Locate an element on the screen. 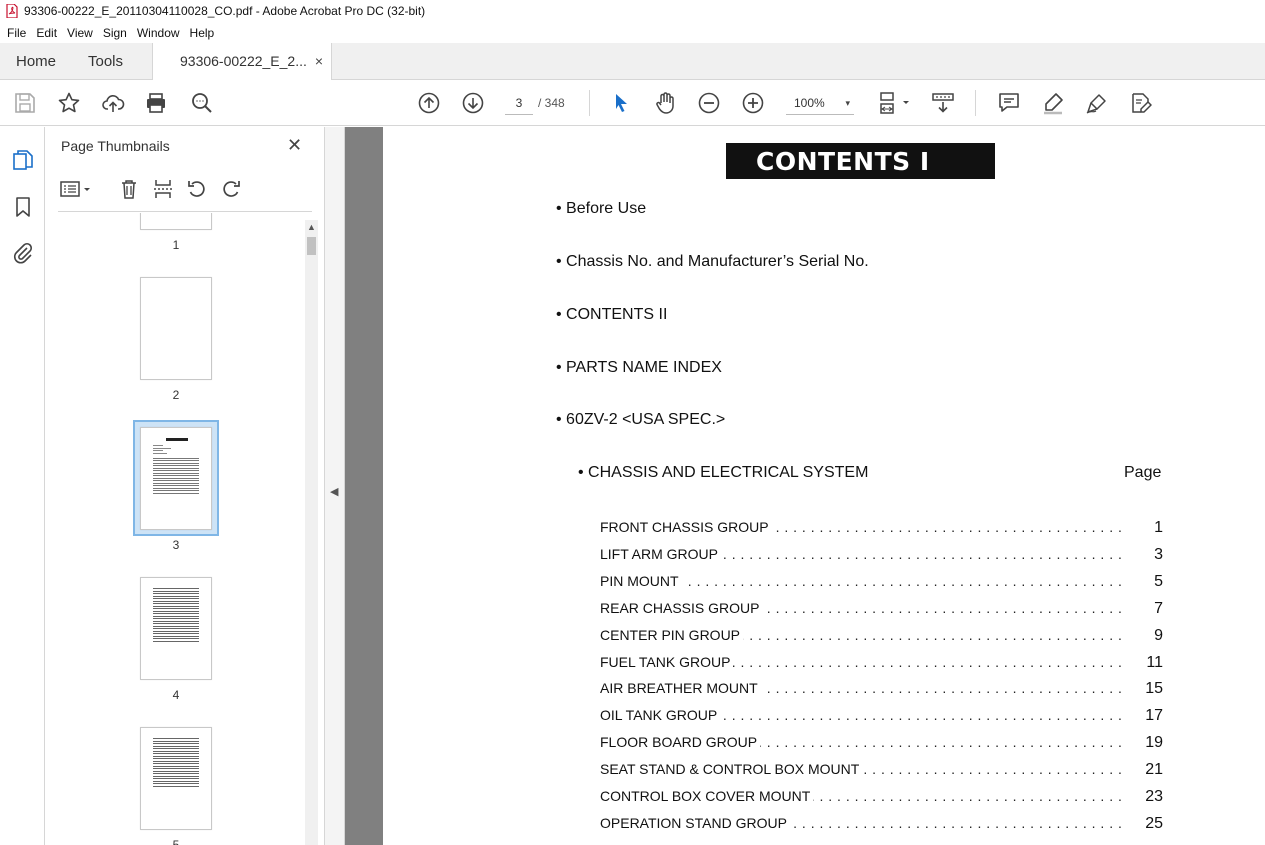 Image resolution: width=1265 pixels, height=845 pixels. tab-document: 93306-00222_E_2... × is located at coordinates (242, 62).